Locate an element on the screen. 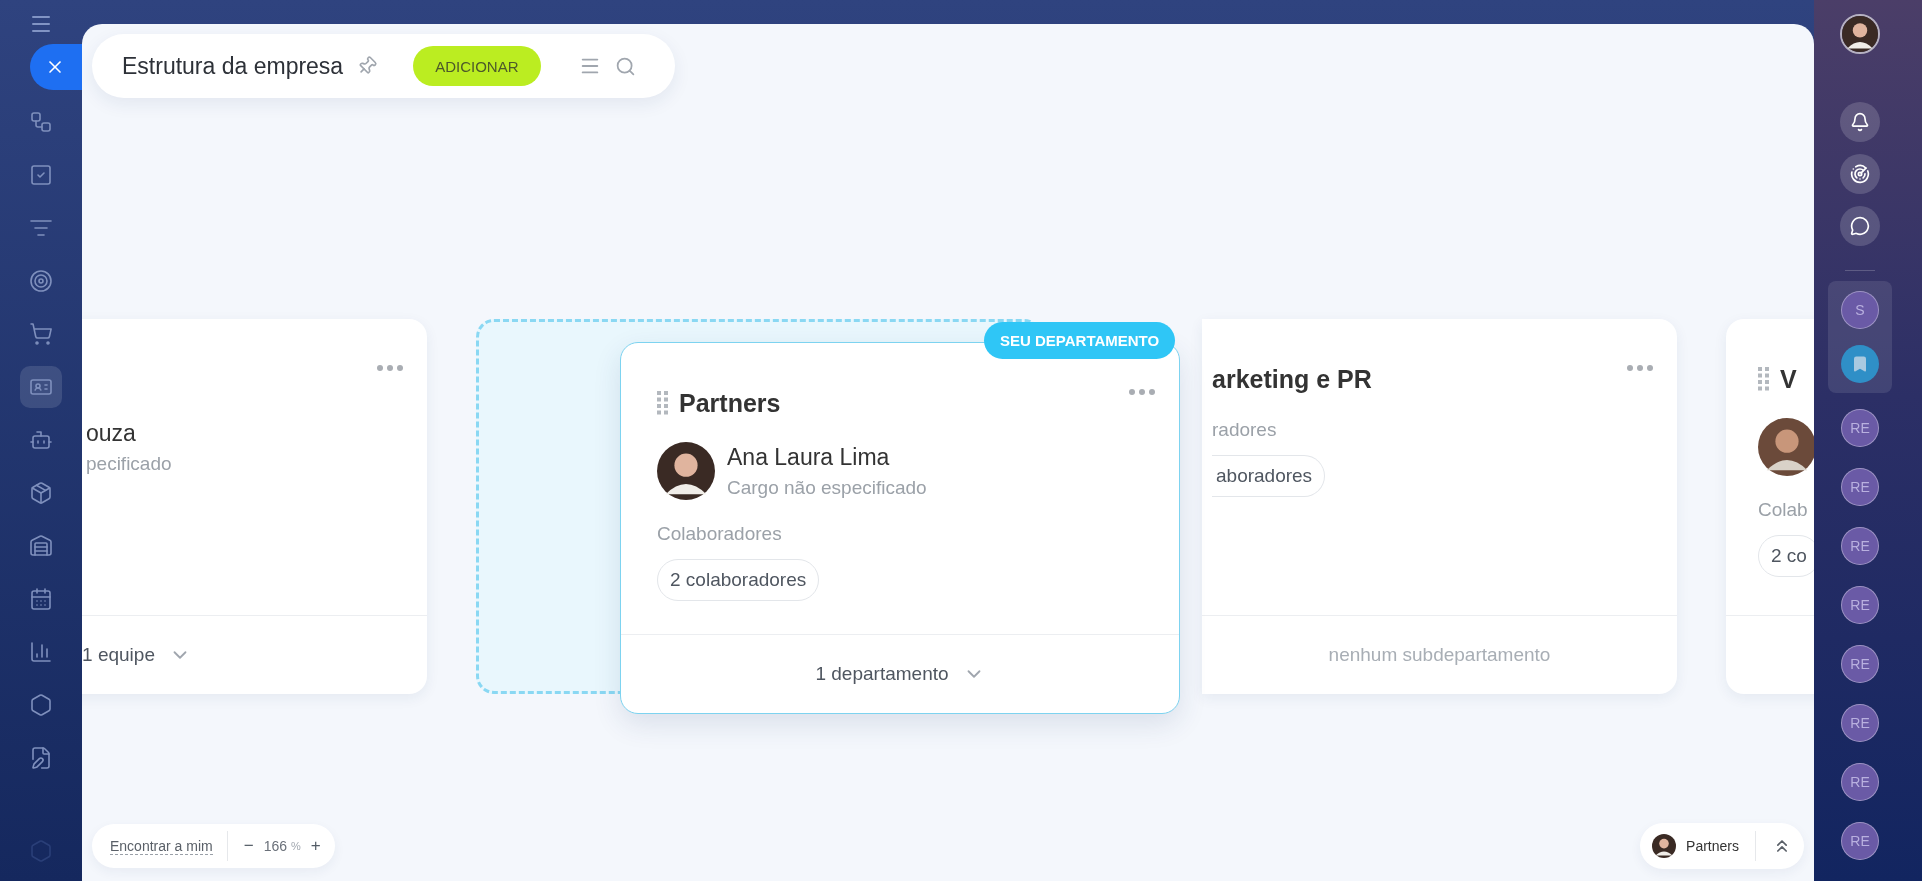 Image resolution: width=1922 pixels, height=881 pixels. department-title: arketing e PR is located at coordinates (1292, 379).